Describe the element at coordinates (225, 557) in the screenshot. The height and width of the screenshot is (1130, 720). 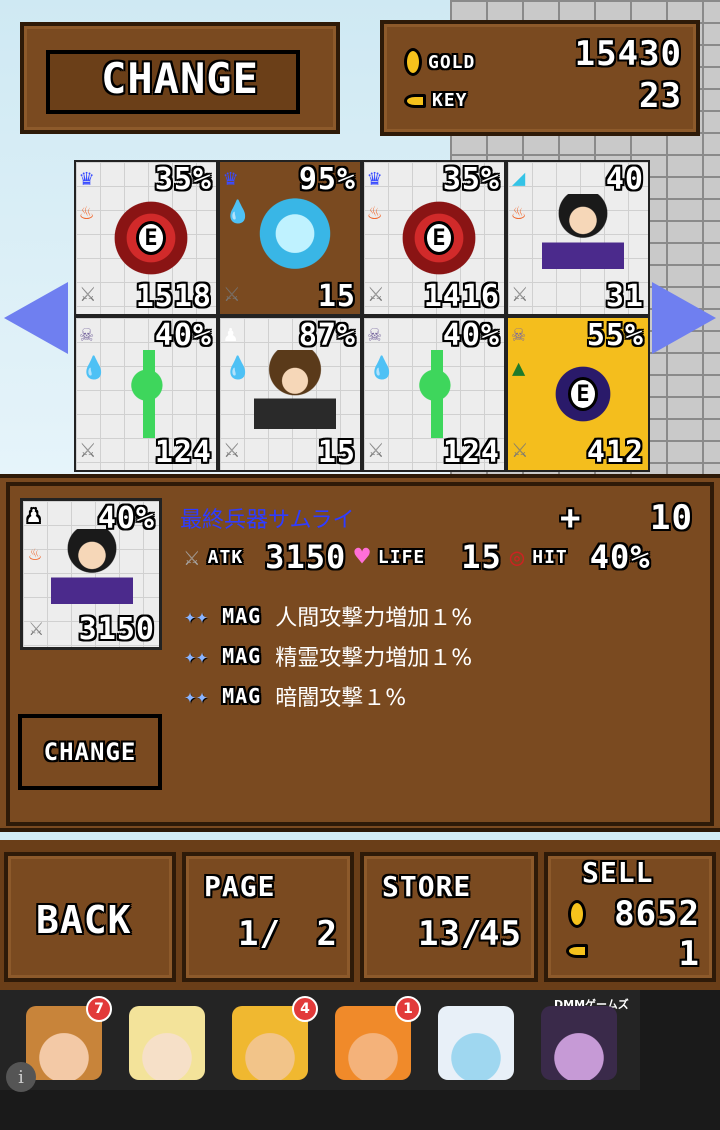
I see `atk-label: ATK` at that location.